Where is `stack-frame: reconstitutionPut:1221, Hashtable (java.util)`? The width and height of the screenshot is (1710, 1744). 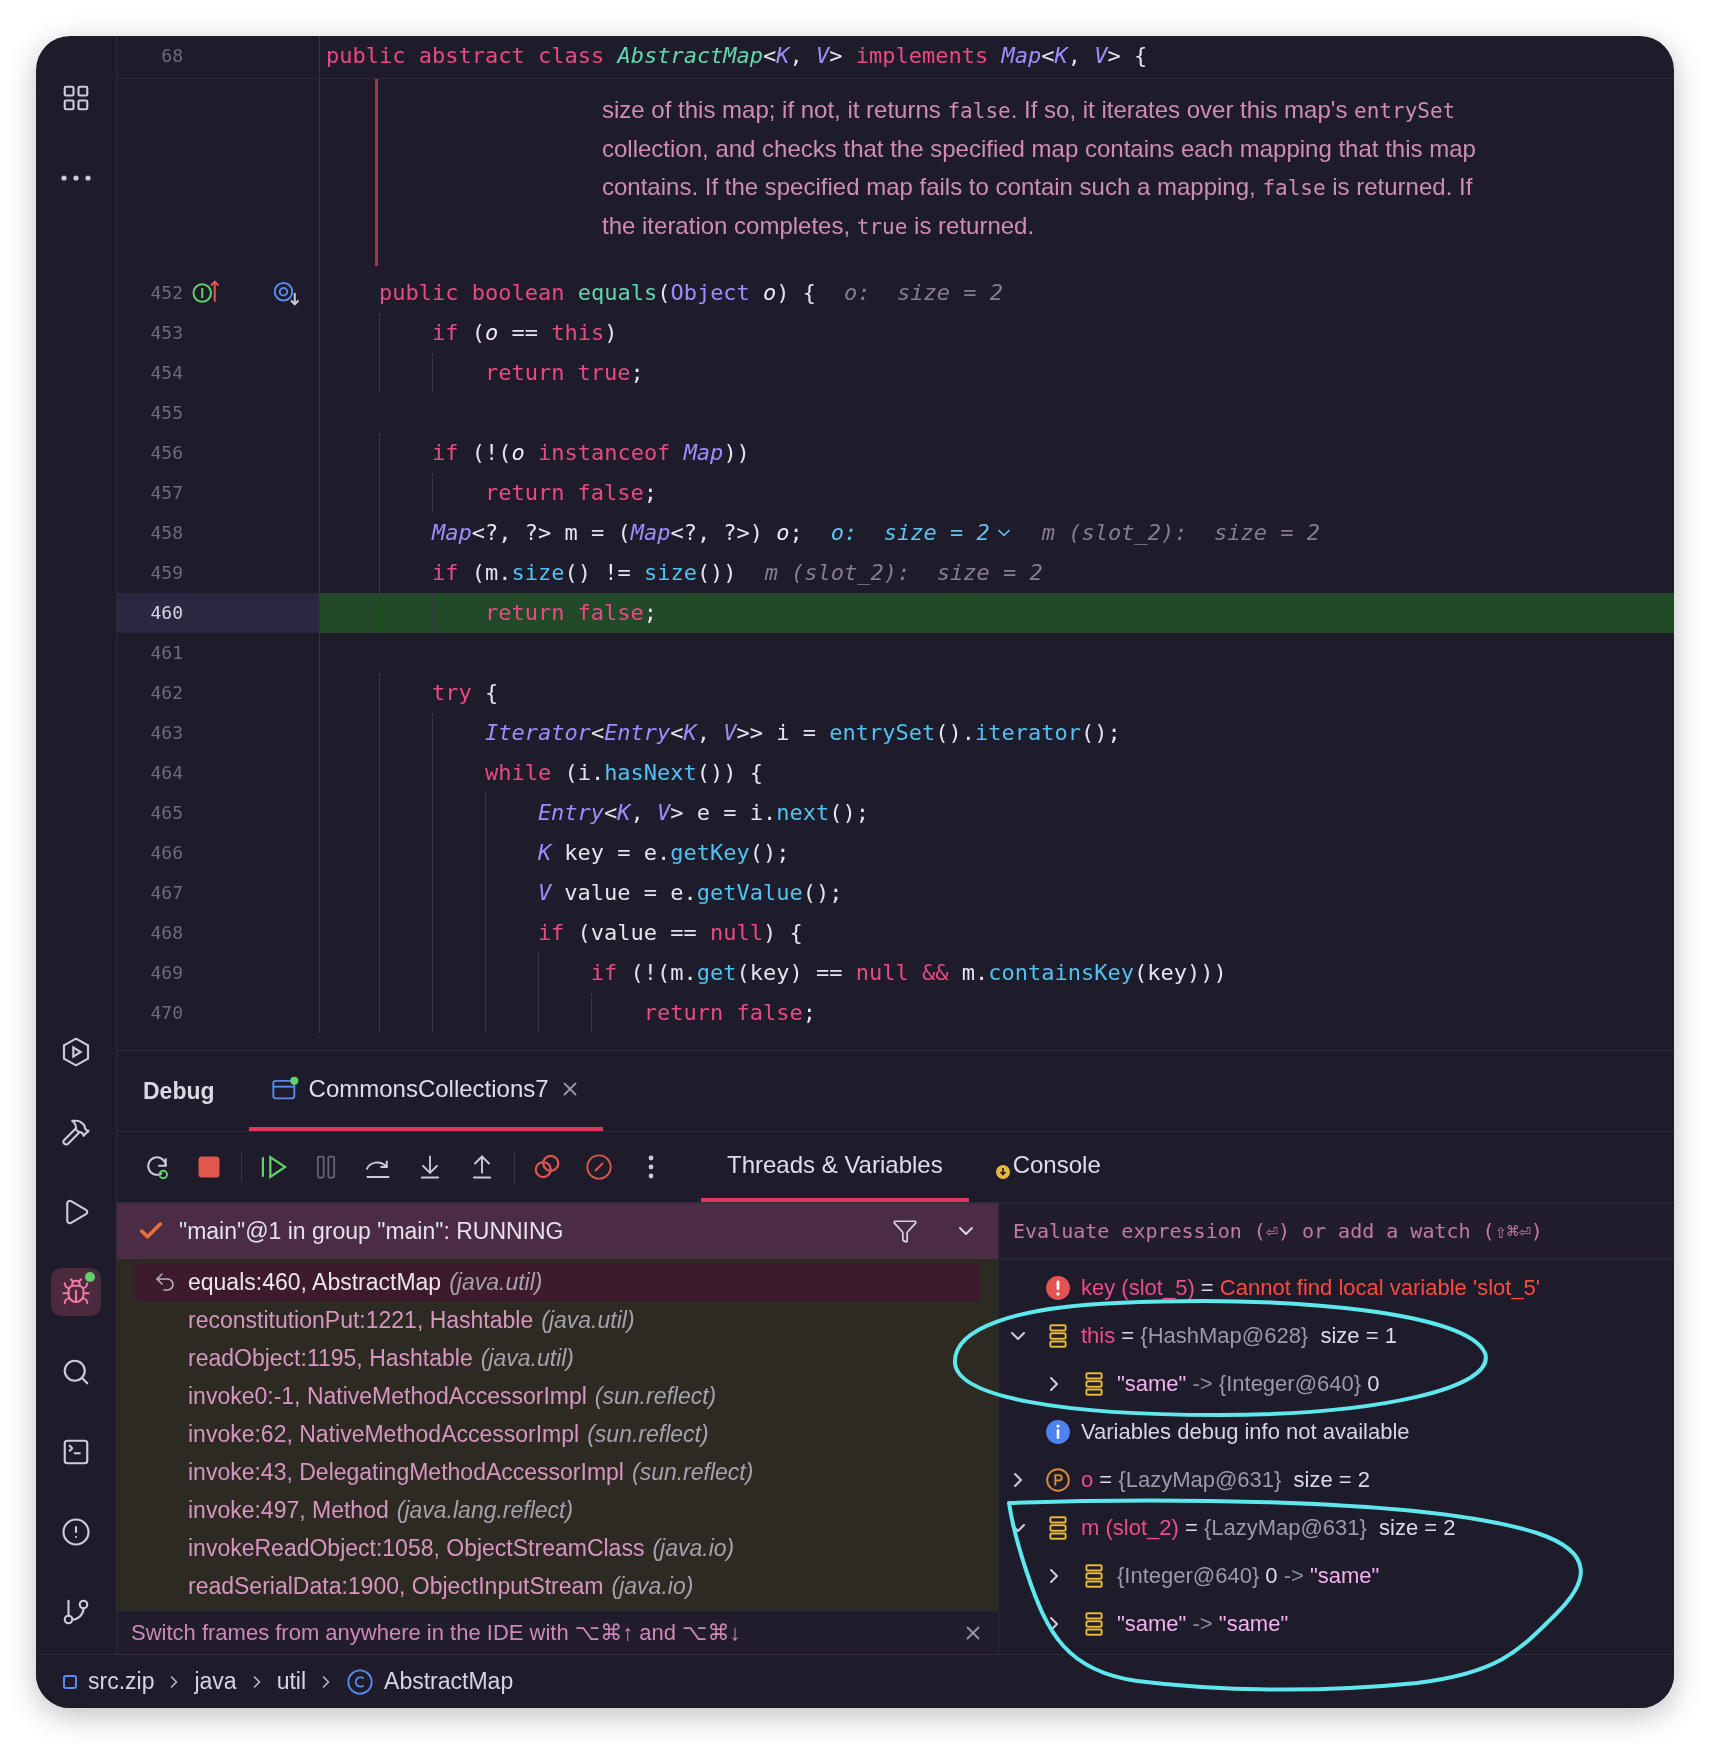 stack-frame: reconstitutionPut:1221, Hashtable (java.util) is located at coordinates (557, 1320).